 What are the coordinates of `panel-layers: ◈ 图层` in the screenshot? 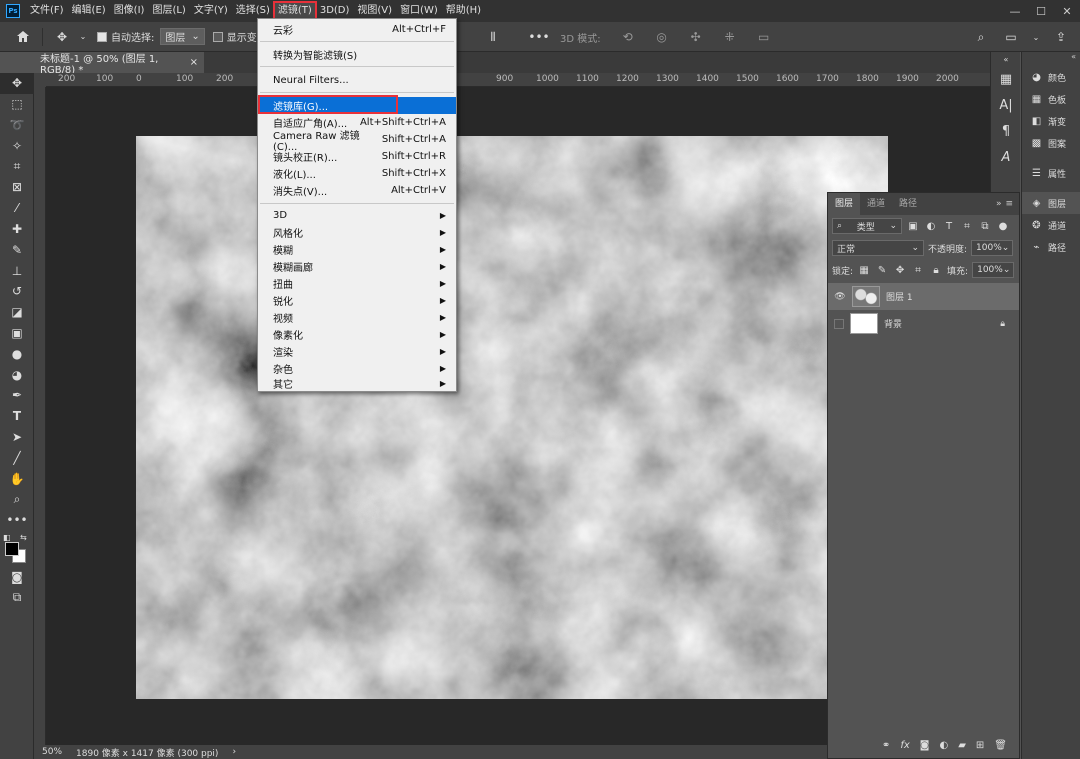 It's located at (1051, 203).